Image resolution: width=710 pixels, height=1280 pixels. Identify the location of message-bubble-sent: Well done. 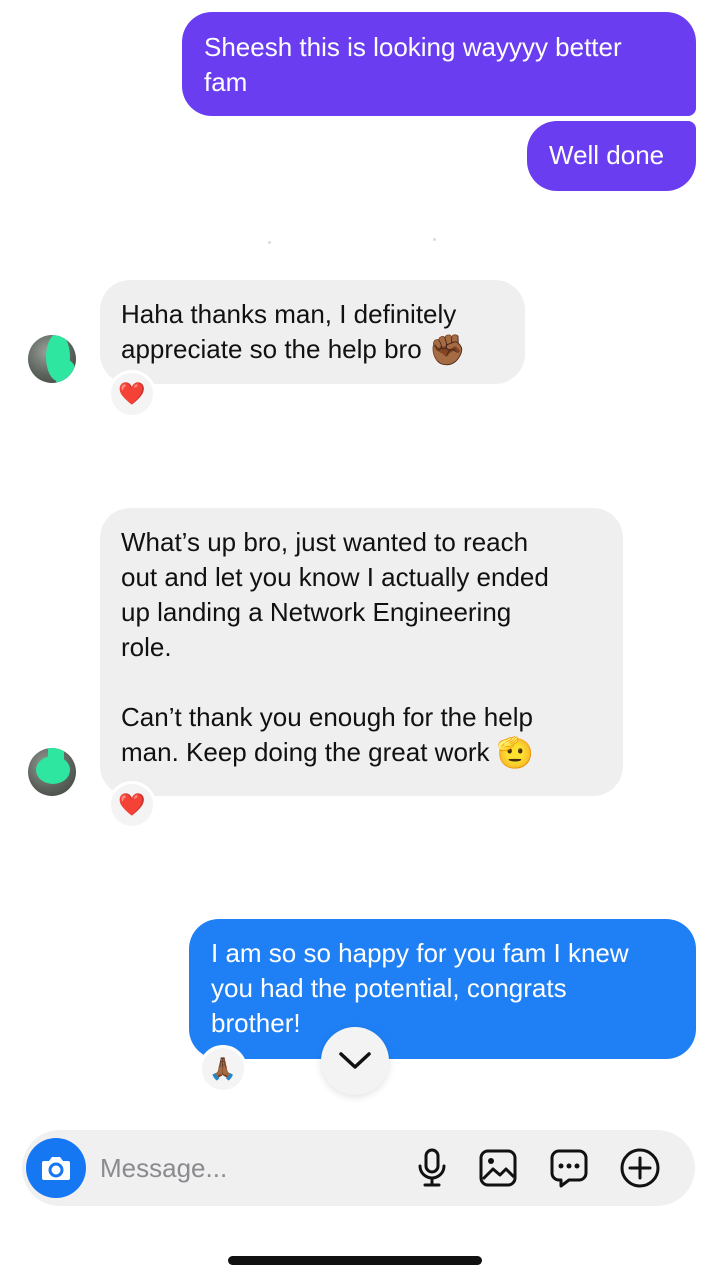
(611, 156).